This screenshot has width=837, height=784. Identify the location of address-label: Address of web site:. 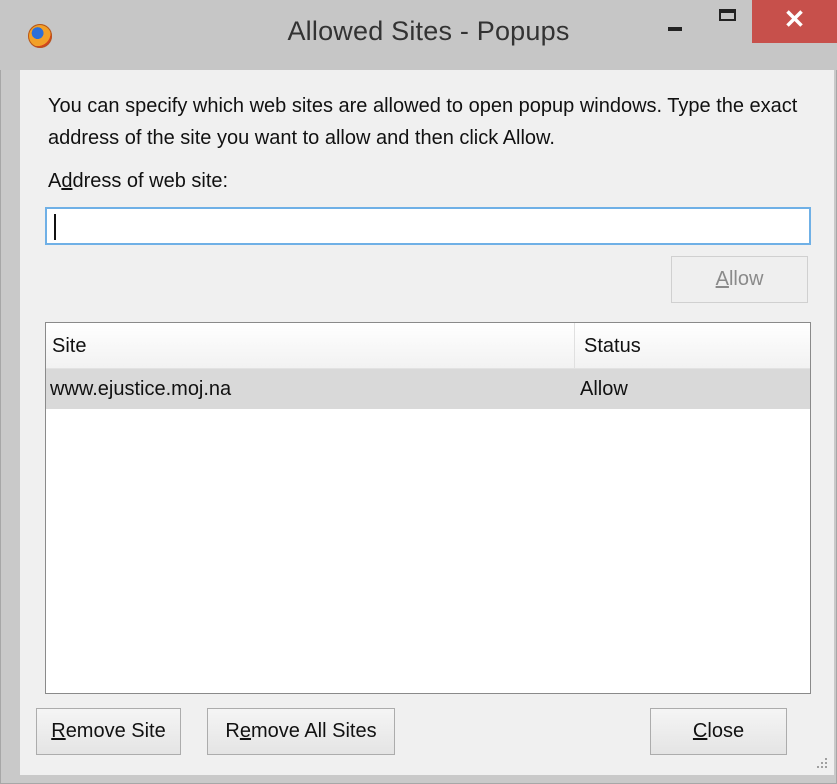
(138, 181).